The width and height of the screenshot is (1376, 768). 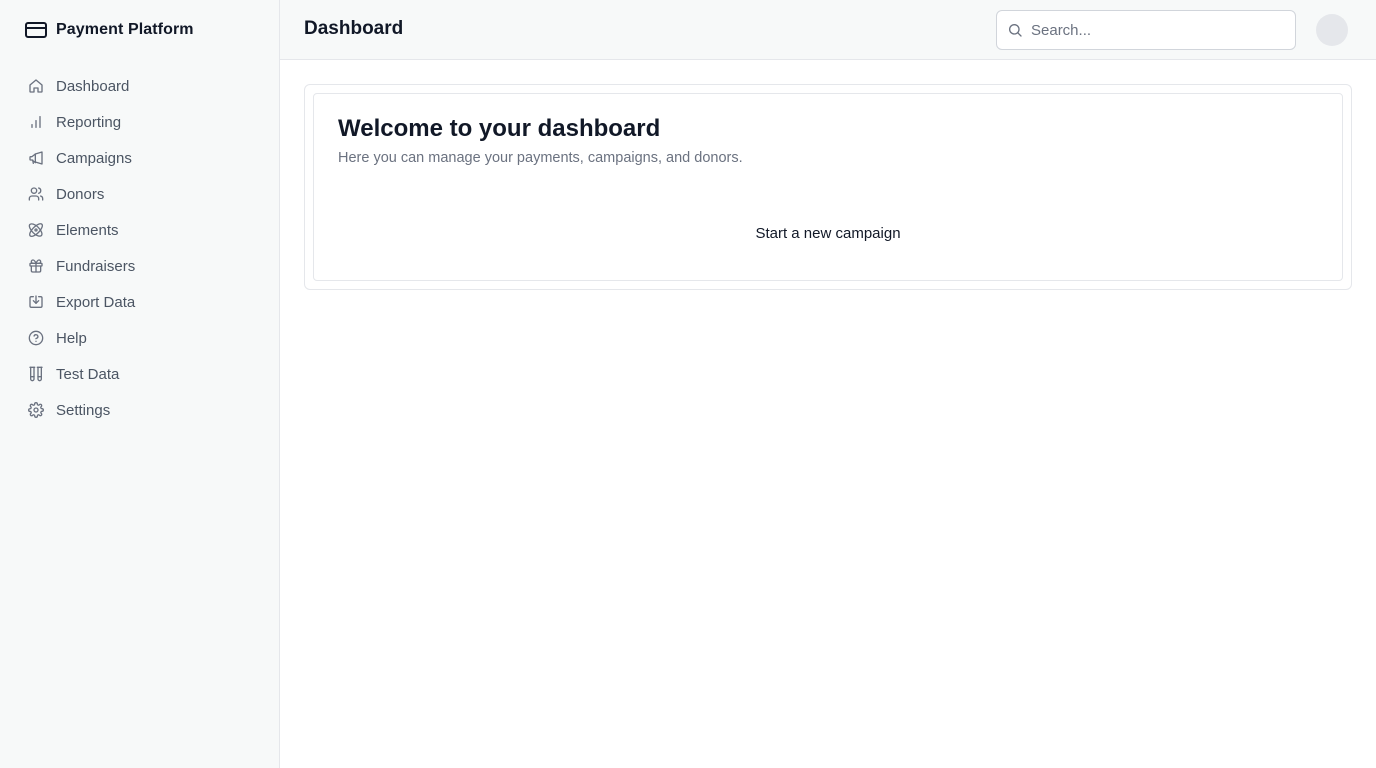 I want to click on sidebar-item-dashboard: Dashboard, so click(x=140, y=86).